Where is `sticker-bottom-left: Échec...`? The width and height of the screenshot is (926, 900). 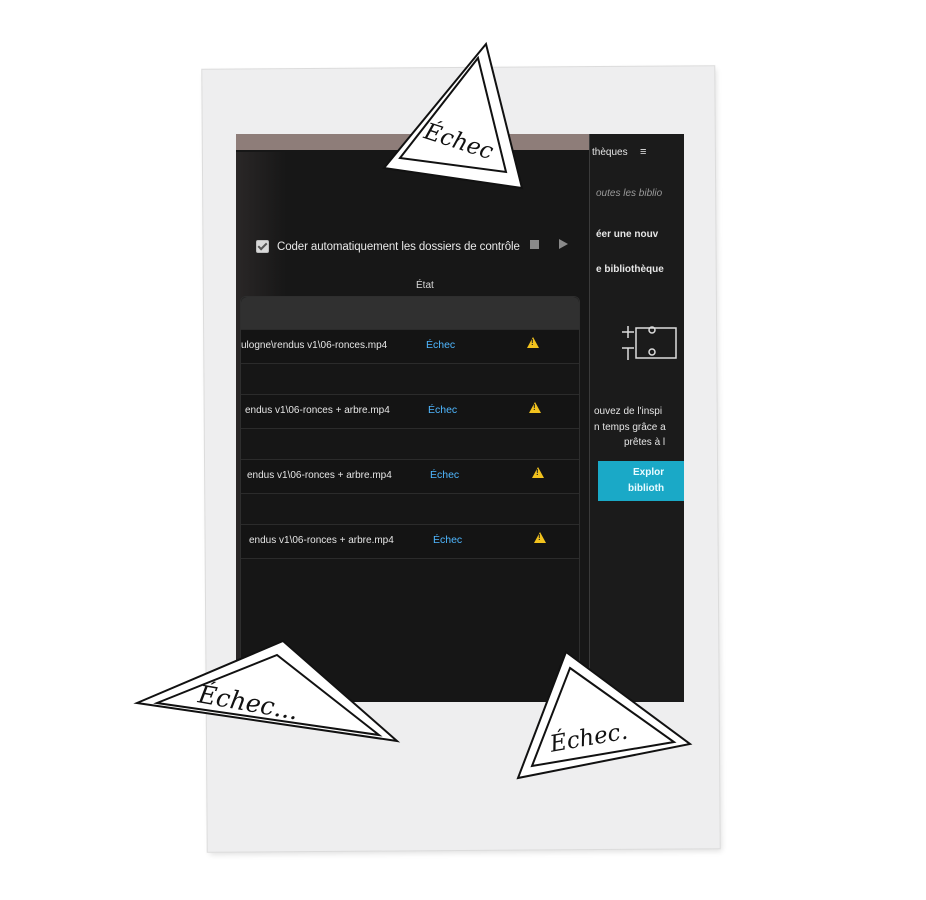 sticker-bottom-left: Échec... is located at coordinates (267, 690).